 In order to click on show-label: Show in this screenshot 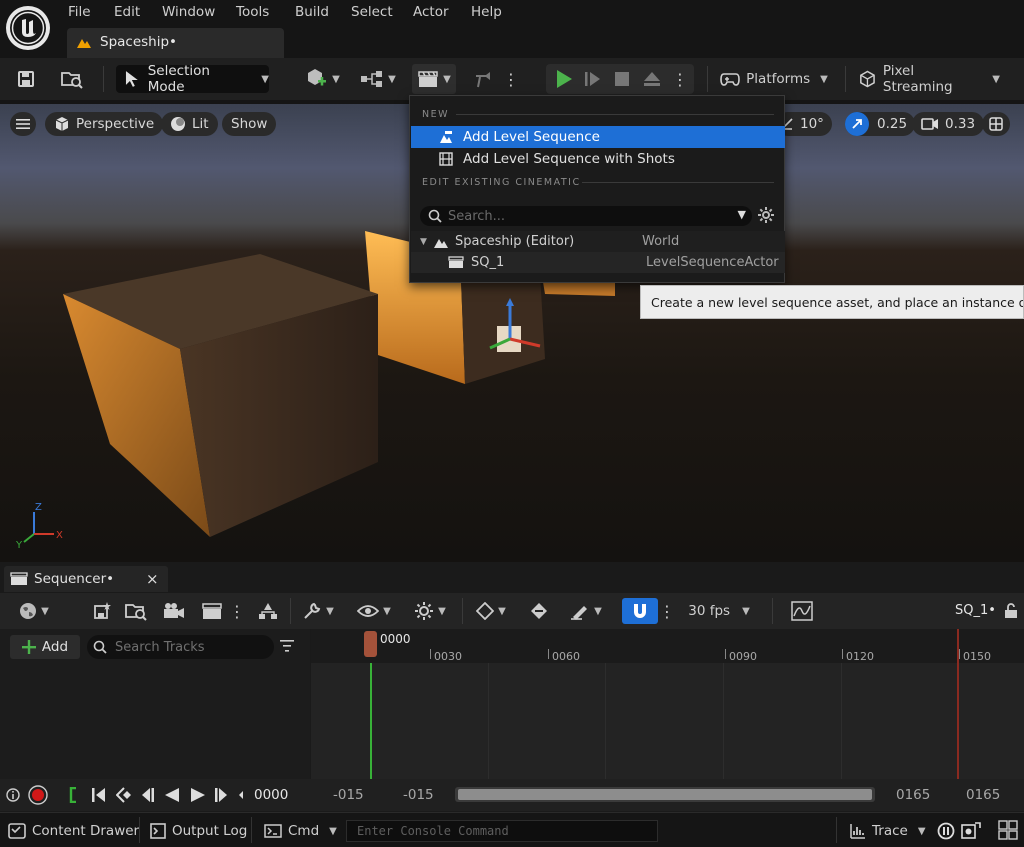, I will do `click(249, 124)`.